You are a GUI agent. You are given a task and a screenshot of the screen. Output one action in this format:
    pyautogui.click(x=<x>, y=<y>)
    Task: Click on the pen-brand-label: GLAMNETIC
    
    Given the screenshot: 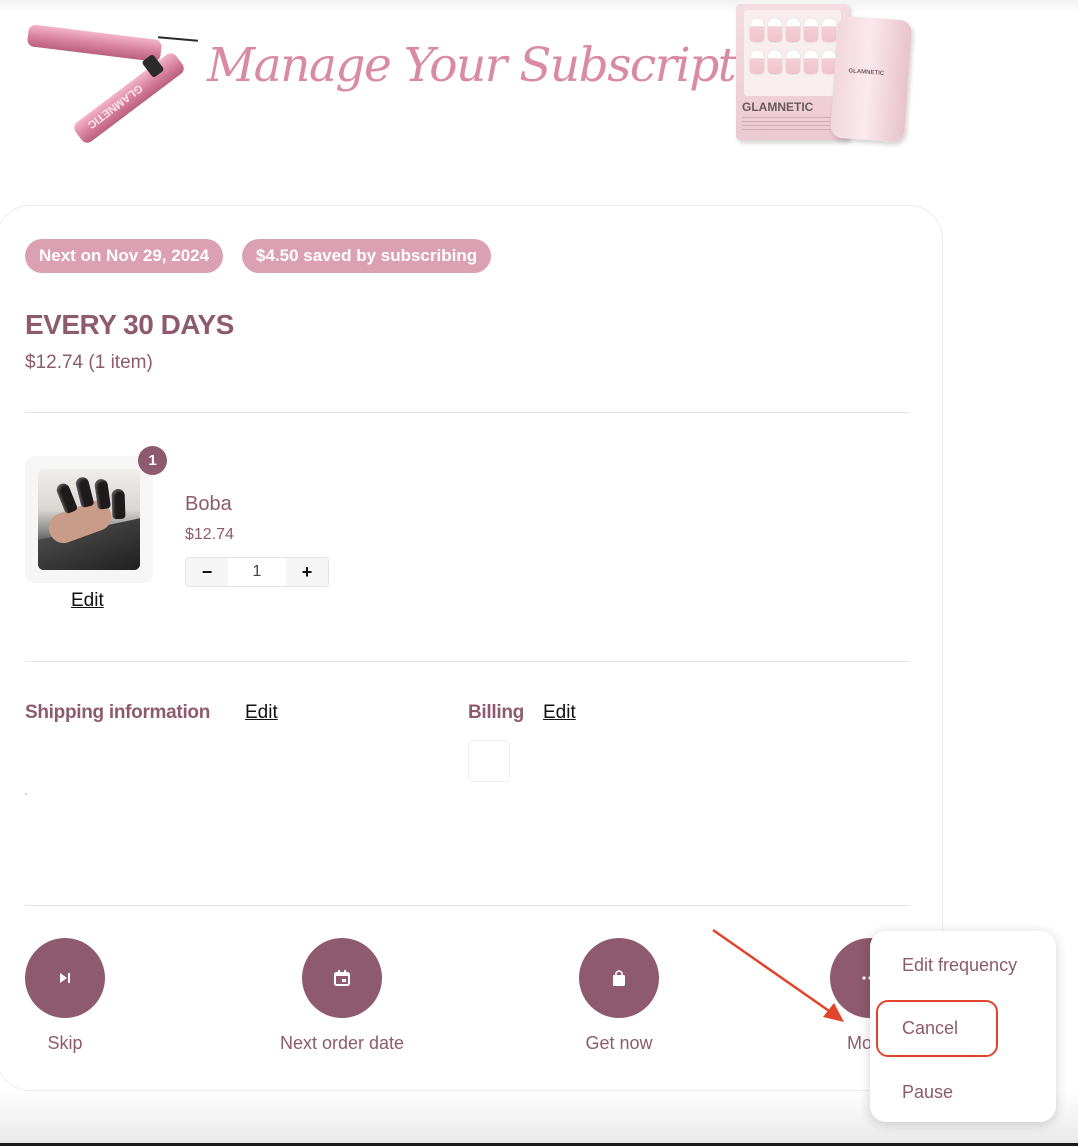 What is the action you would take?
    pyautogui.click(x=115, y=106)
    